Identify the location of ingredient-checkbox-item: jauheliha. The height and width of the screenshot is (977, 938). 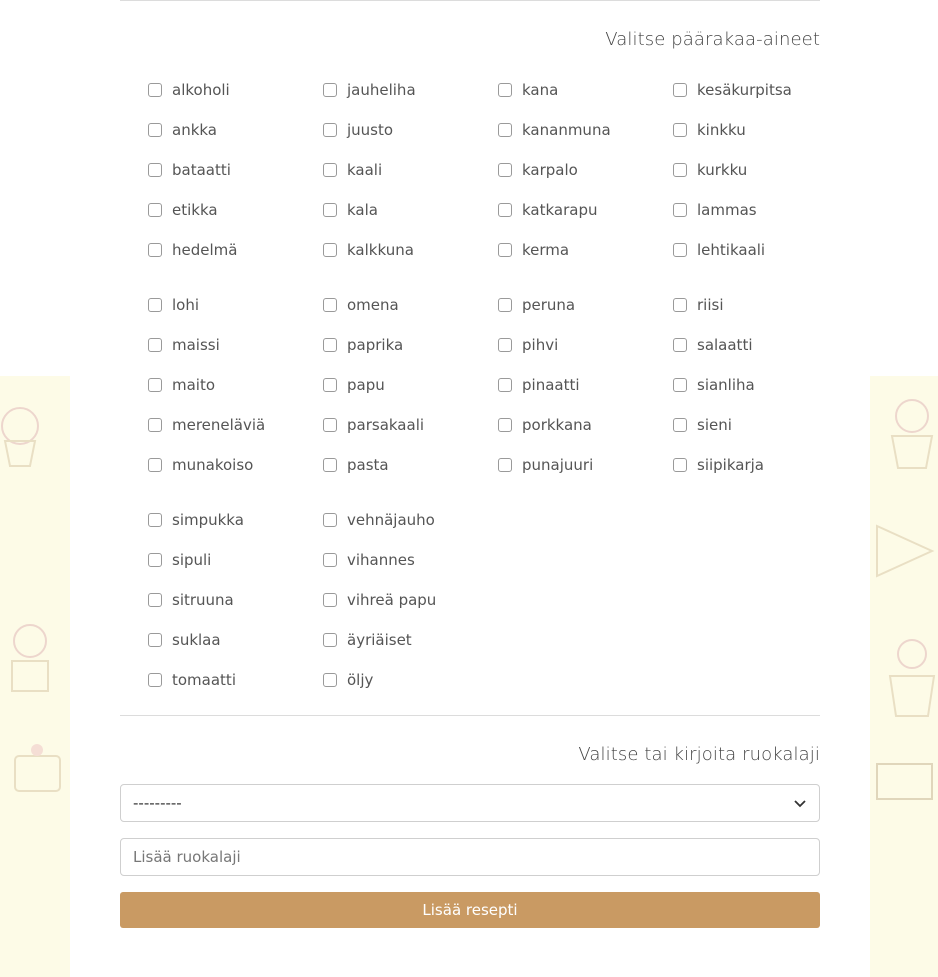
(369, 90).